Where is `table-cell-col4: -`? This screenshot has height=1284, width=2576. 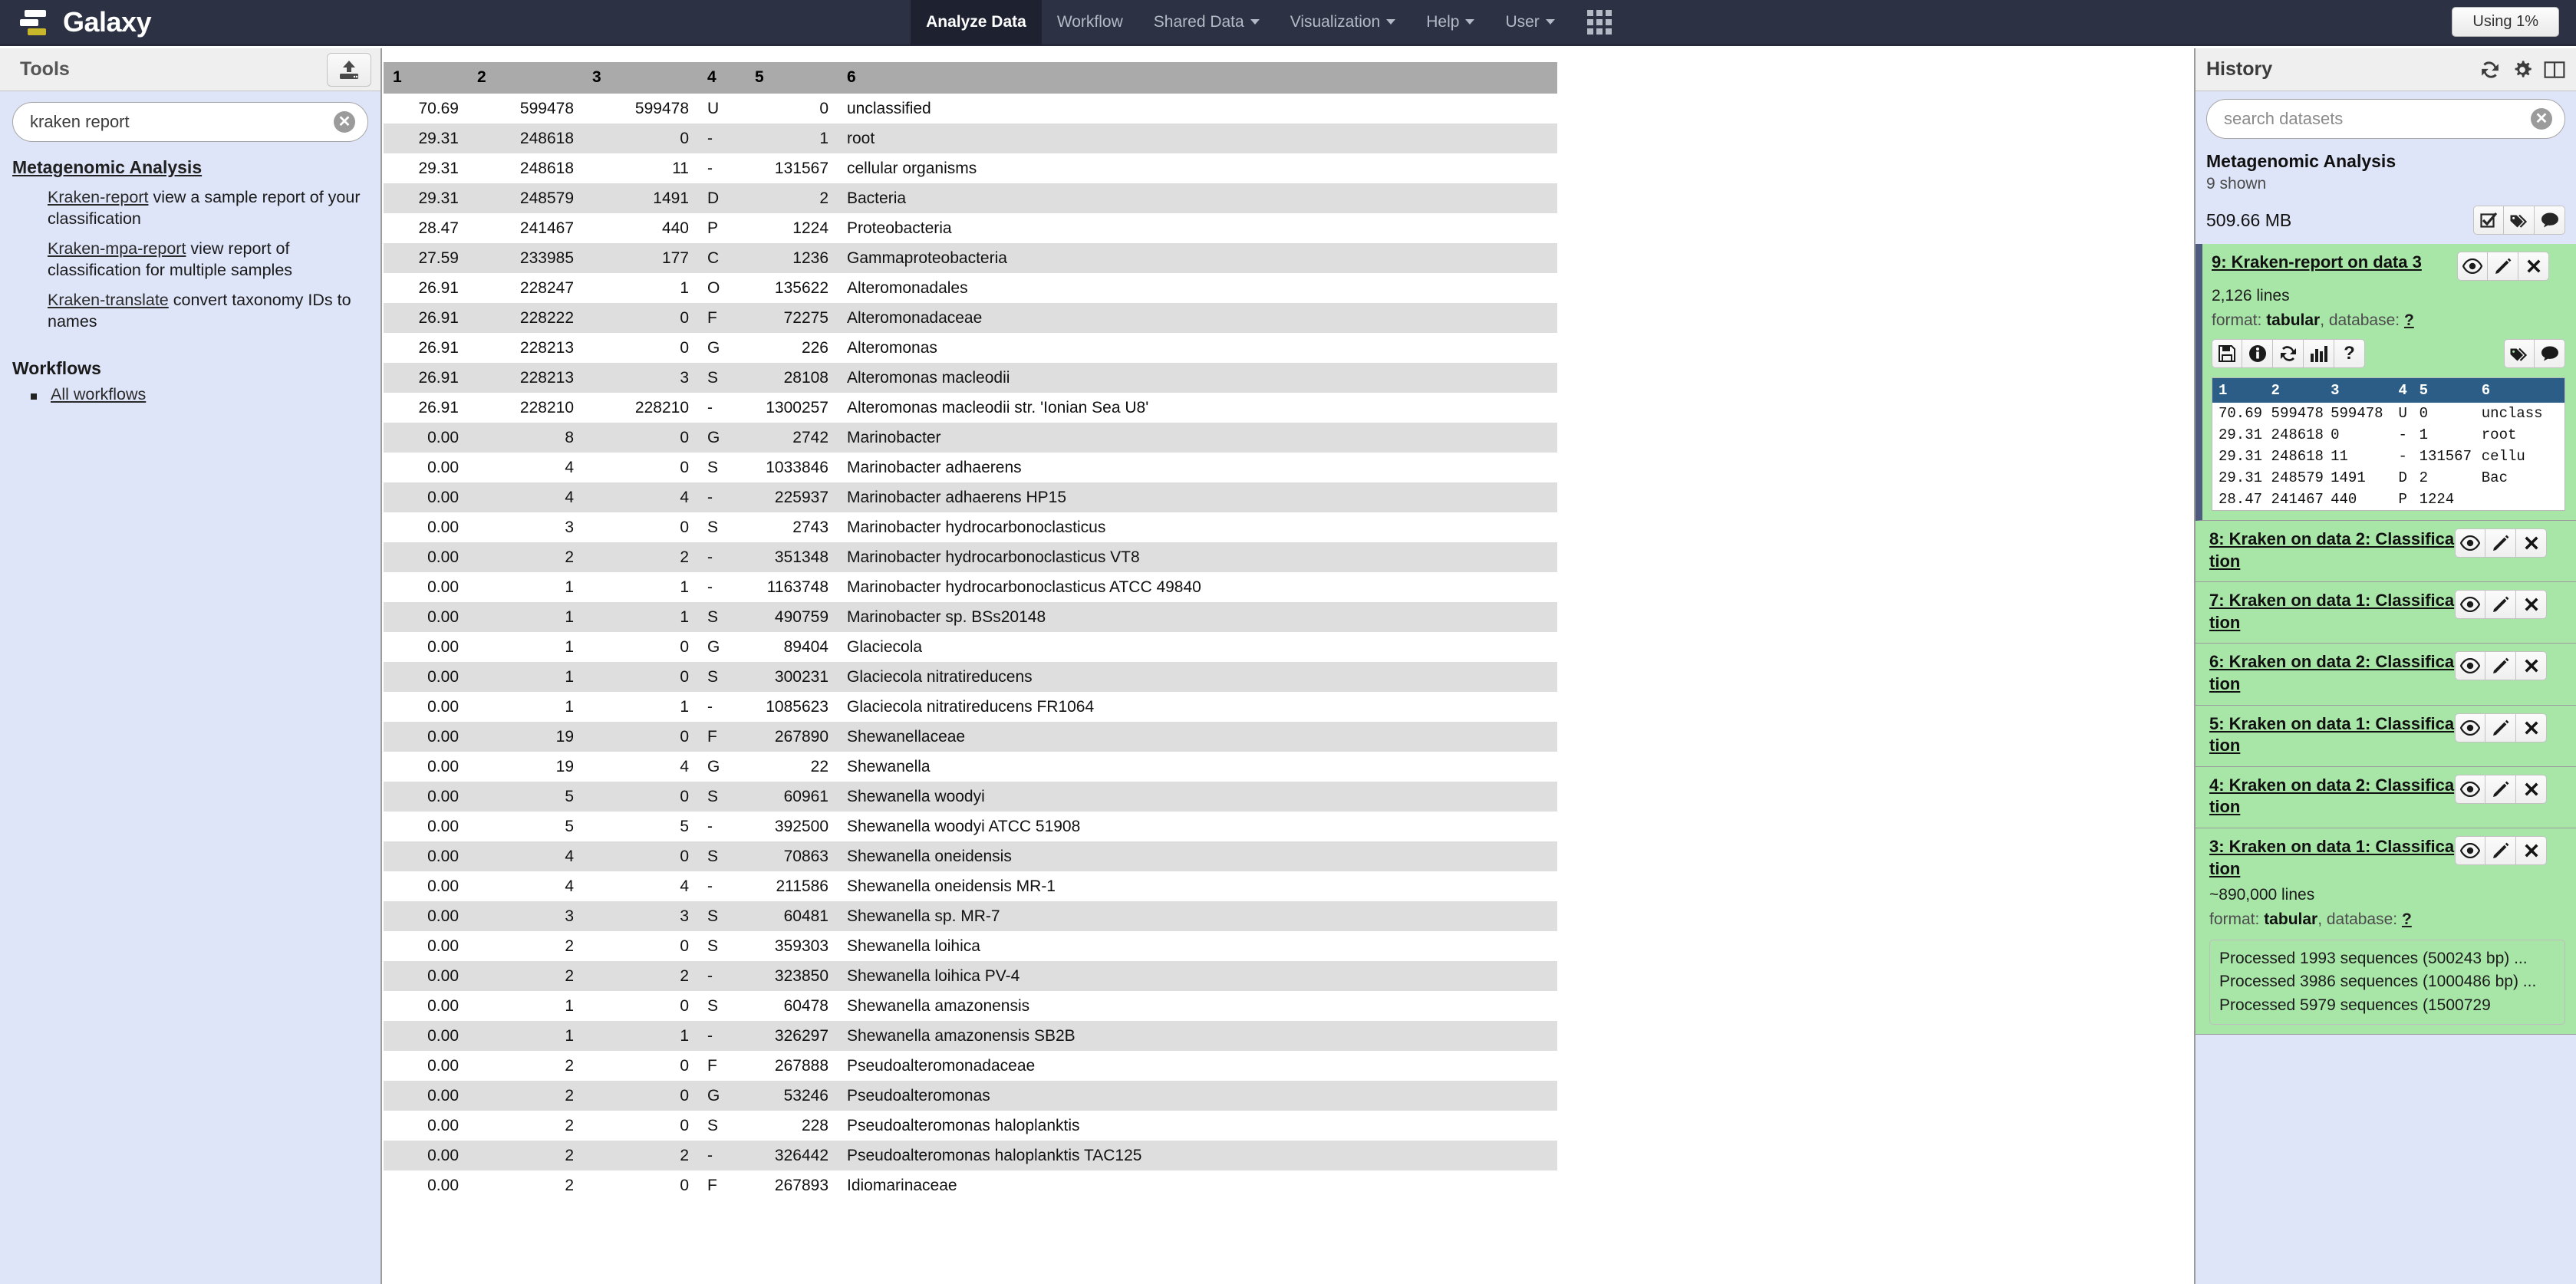 table-cell-col4: - is located at coordinates (722, 557).